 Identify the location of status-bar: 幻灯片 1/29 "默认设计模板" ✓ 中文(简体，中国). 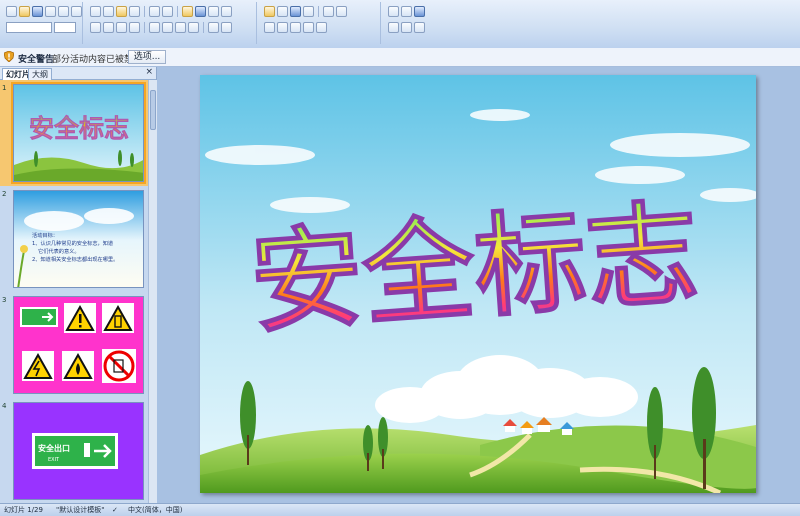
(400, 509).